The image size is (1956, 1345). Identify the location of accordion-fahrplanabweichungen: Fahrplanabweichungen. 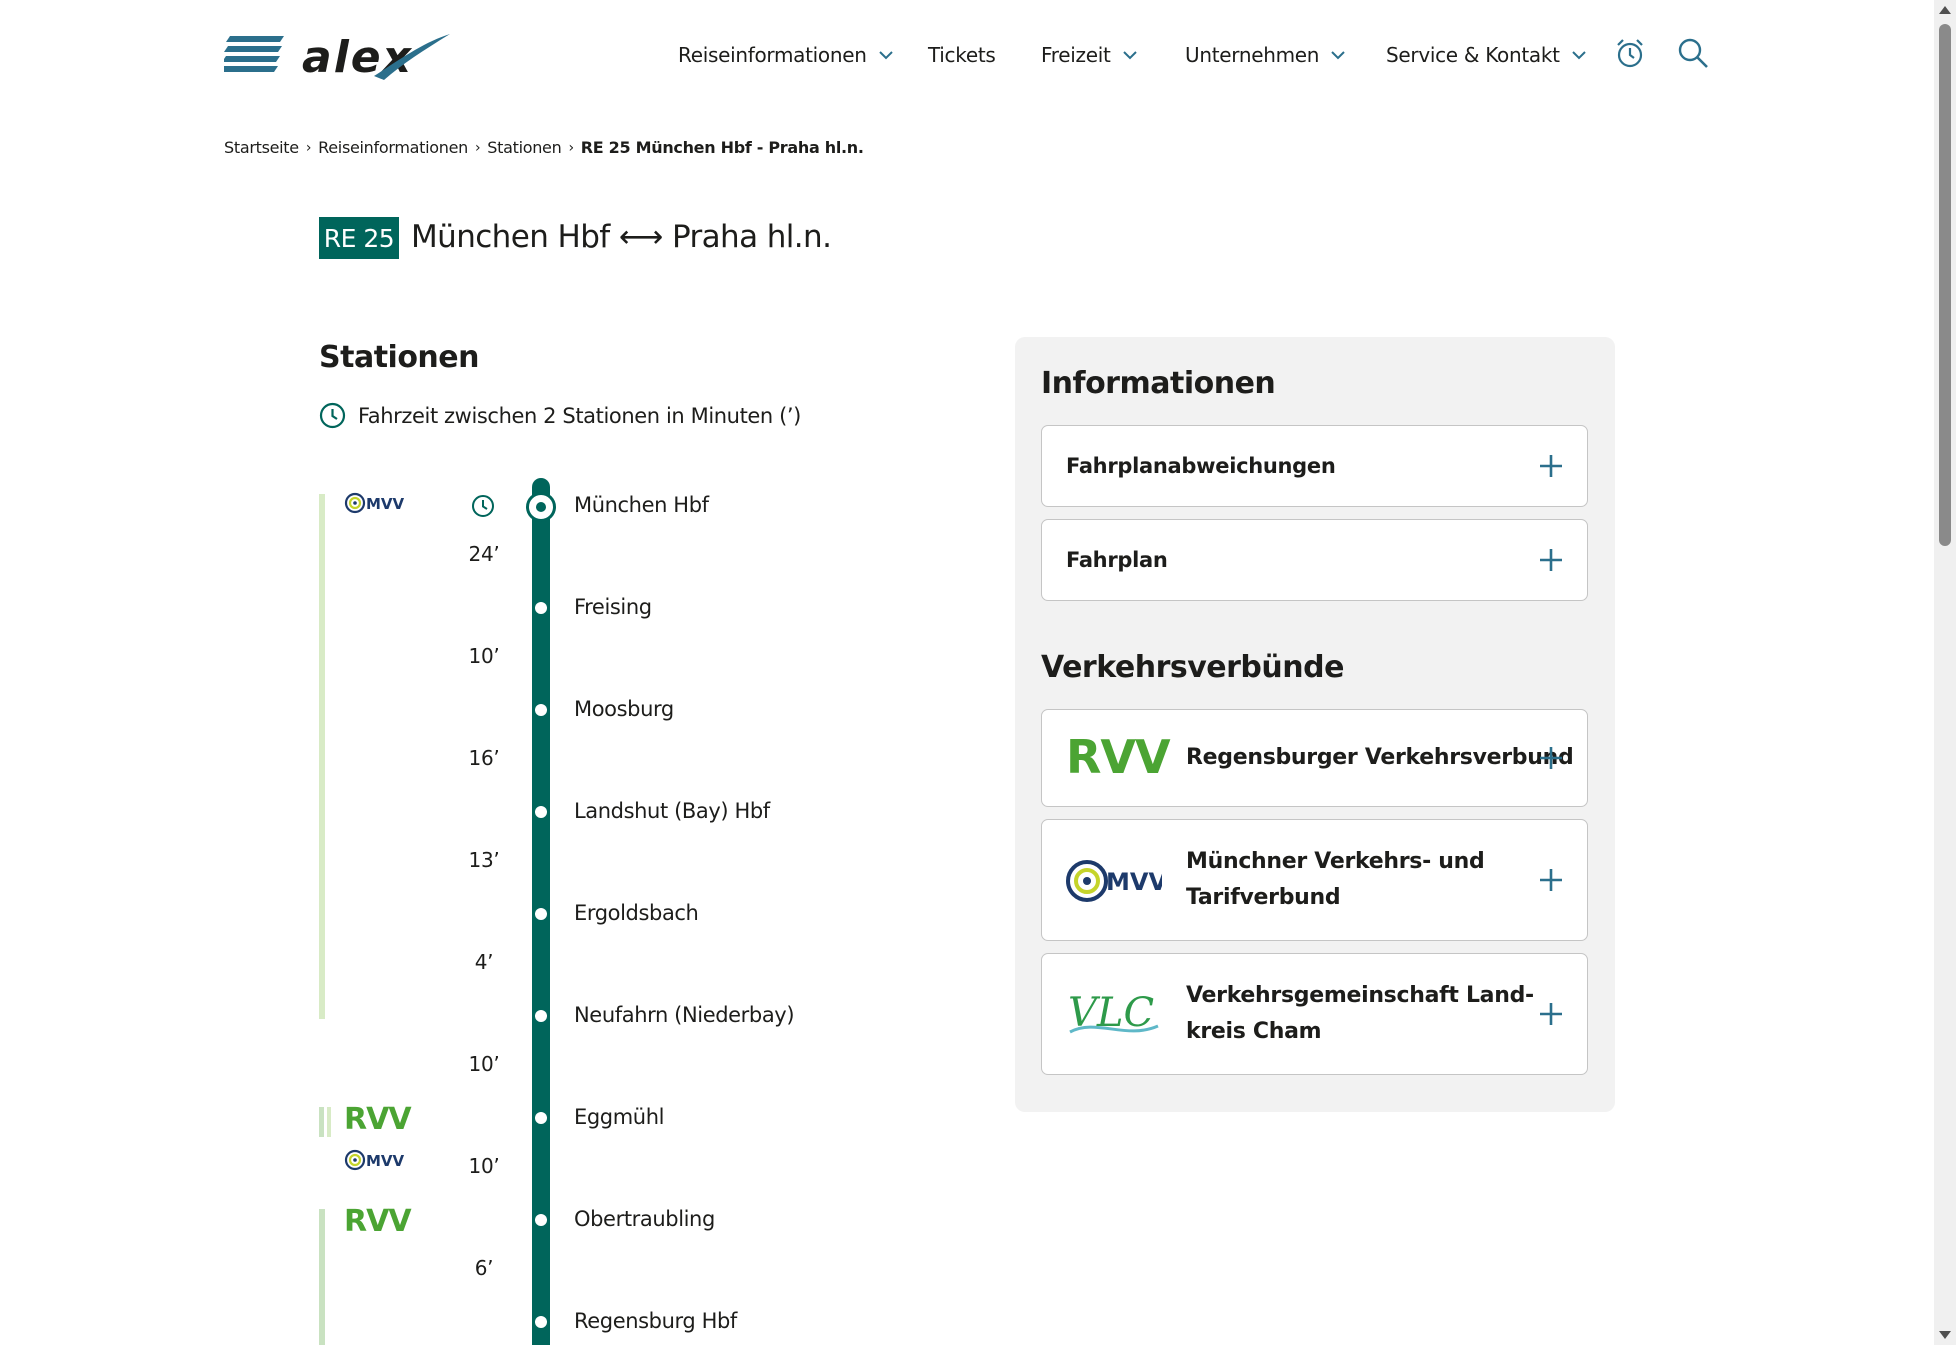
(1314, 466).